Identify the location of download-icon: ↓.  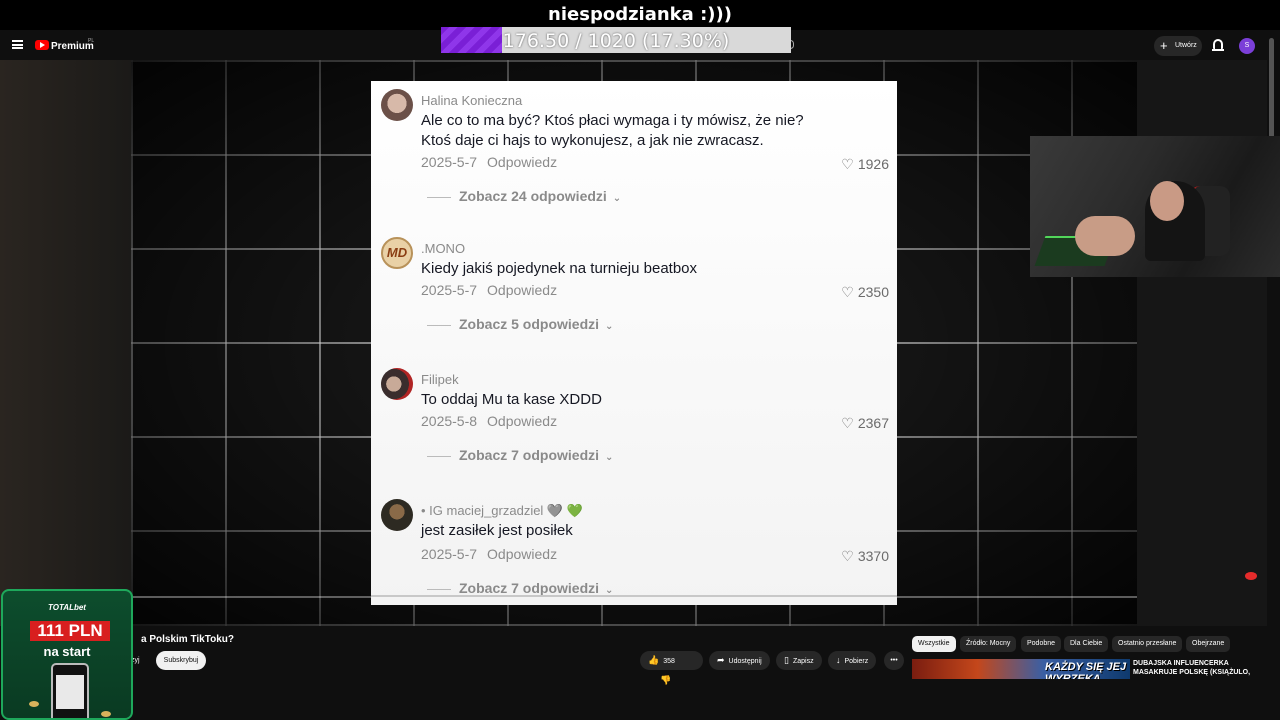
(838, 660).